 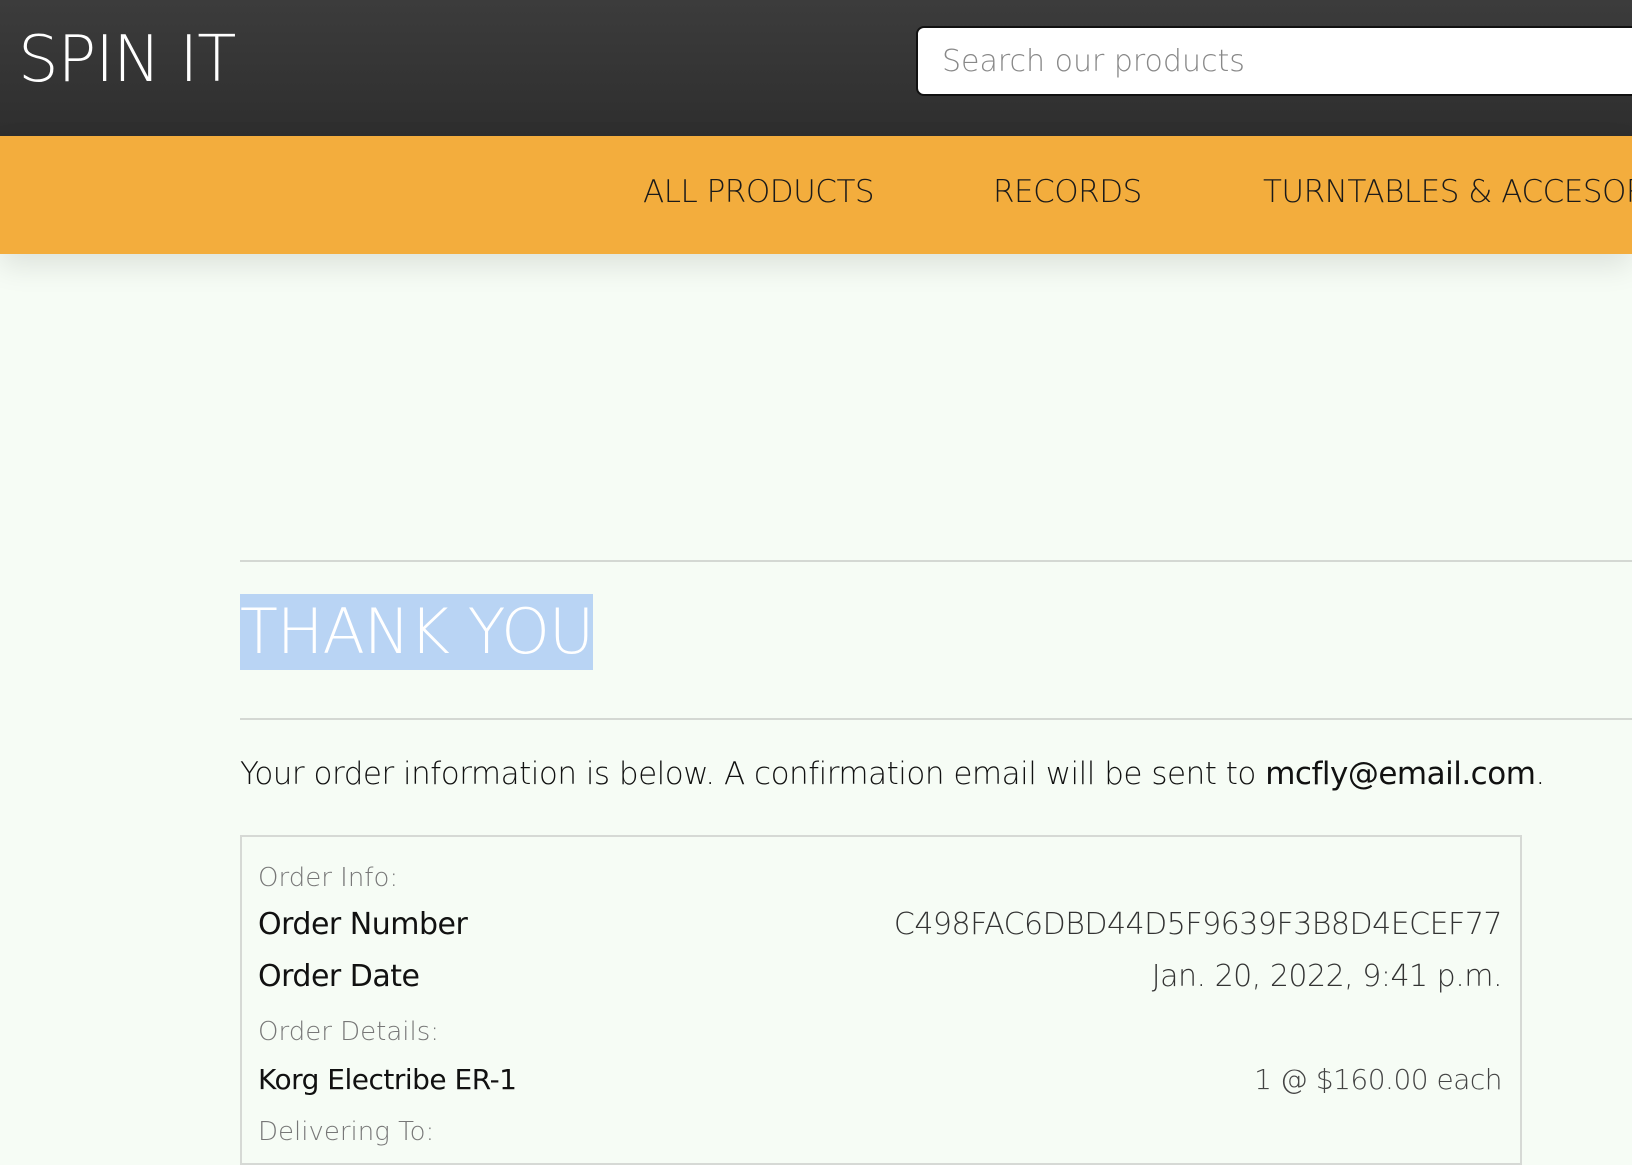 I want to click on nav-all-products: ALL PRODUCTS, so click(x=759, y=192).